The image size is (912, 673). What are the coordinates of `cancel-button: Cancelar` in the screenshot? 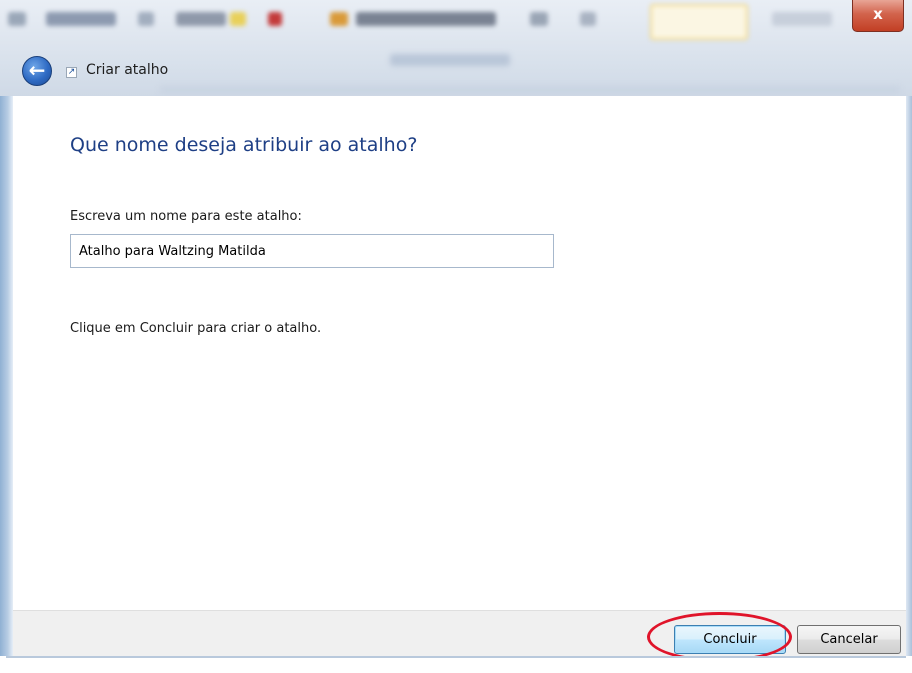 It's located at (849, 639).